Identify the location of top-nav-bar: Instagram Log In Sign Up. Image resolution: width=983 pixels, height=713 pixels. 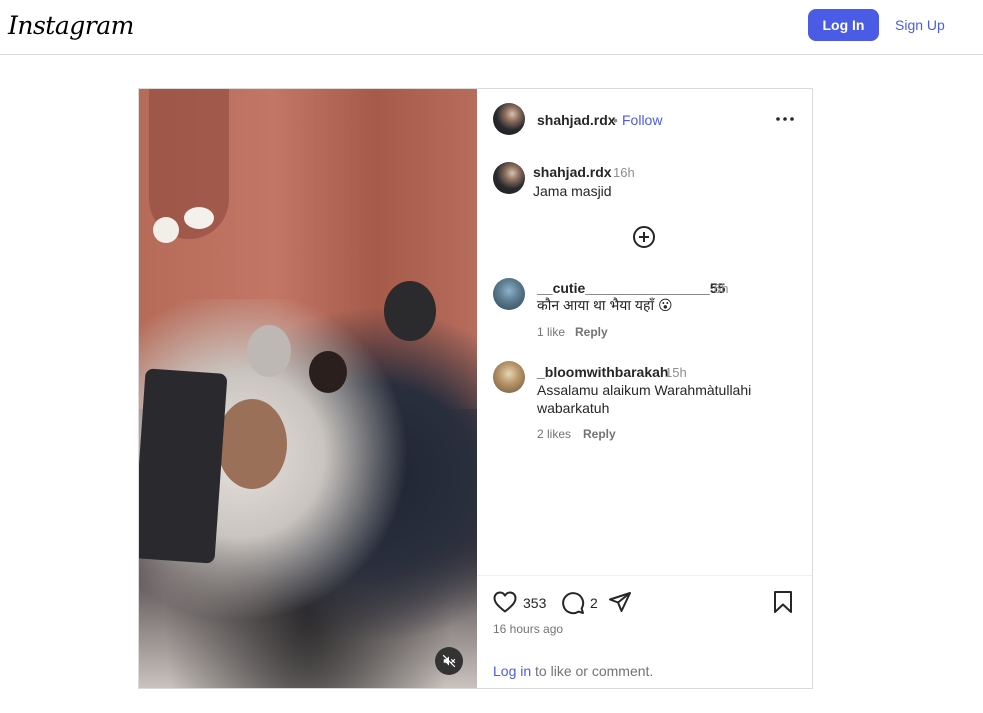
(491, 27).